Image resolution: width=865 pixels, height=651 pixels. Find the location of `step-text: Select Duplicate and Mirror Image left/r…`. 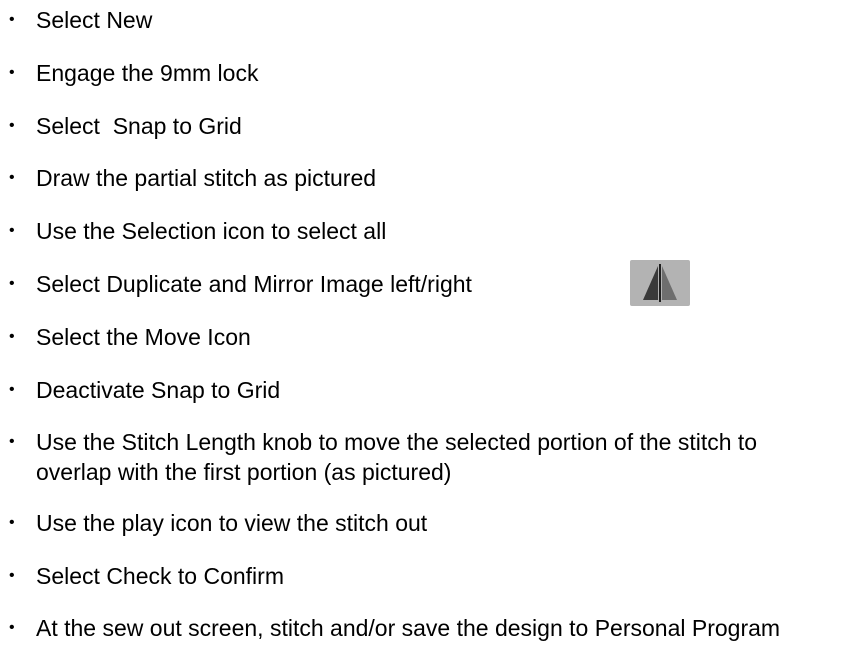

step-text: Select Duplicate and Mirror Image left/r… is located at coordinates (254, 284).